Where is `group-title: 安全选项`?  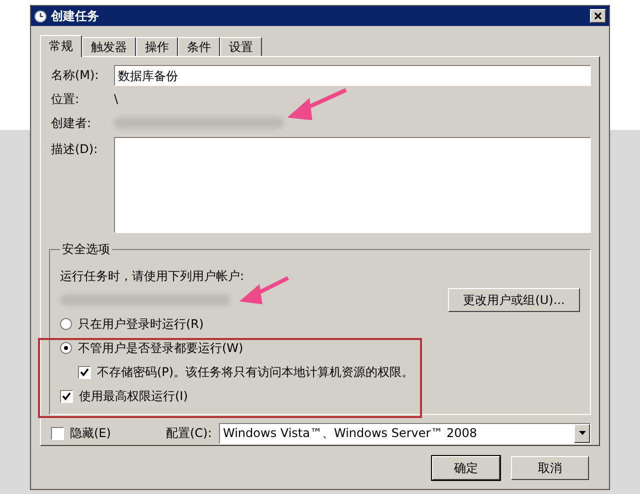
group-title: 安全选项 is located at coordinates (86, 249).